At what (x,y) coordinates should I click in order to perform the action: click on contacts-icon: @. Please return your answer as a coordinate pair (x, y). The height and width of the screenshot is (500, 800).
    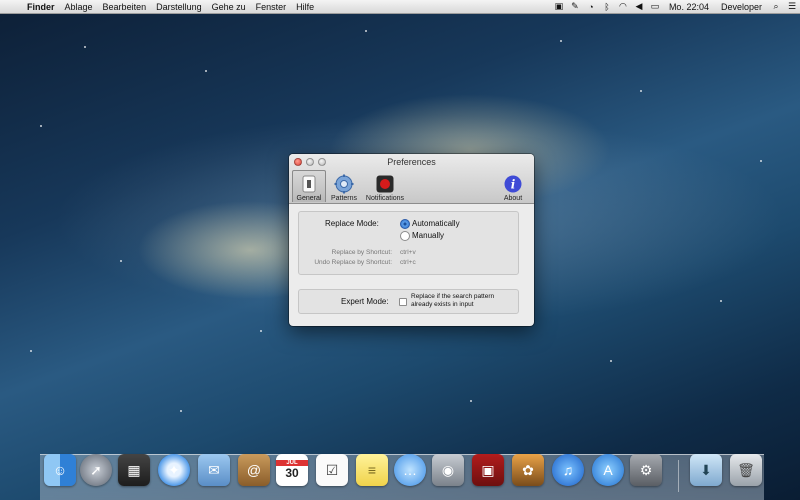
    Looking at the image, I should click on (254, 470).